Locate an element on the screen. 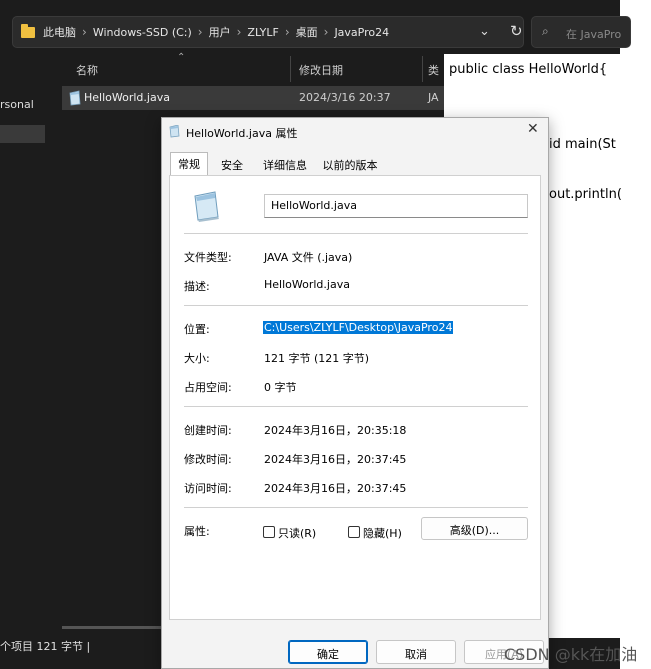 Image resolution: width=651 pixels, height=669 pixels. sidebar-item-selected is located at coordinates (22, 134).